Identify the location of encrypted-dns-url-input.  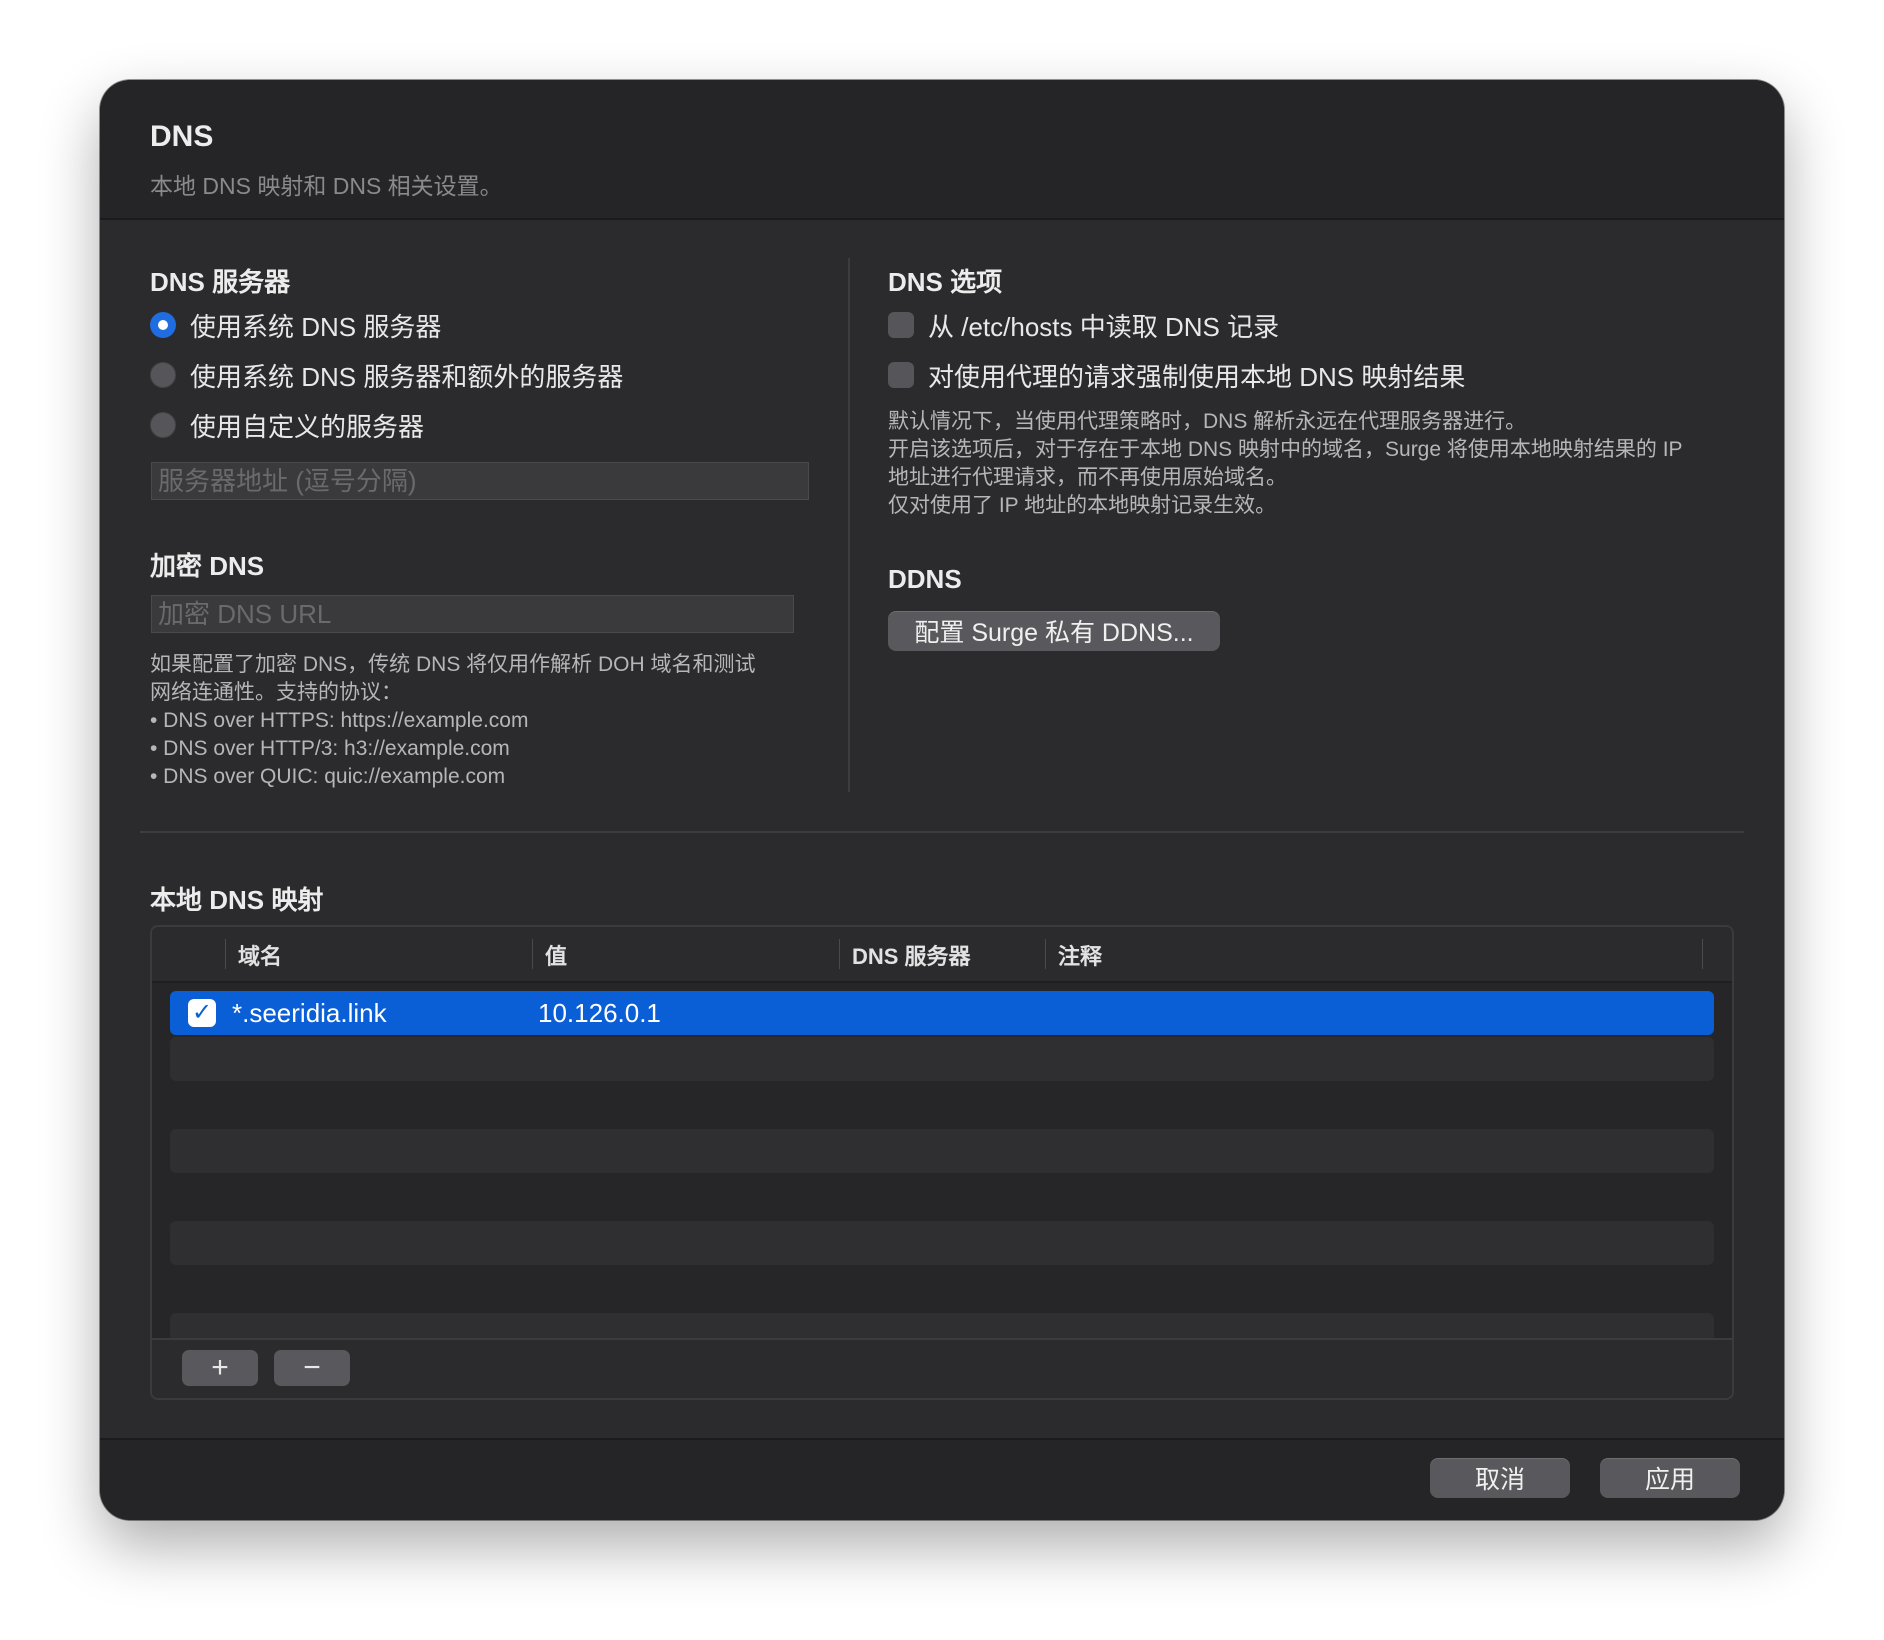
(472, 614).